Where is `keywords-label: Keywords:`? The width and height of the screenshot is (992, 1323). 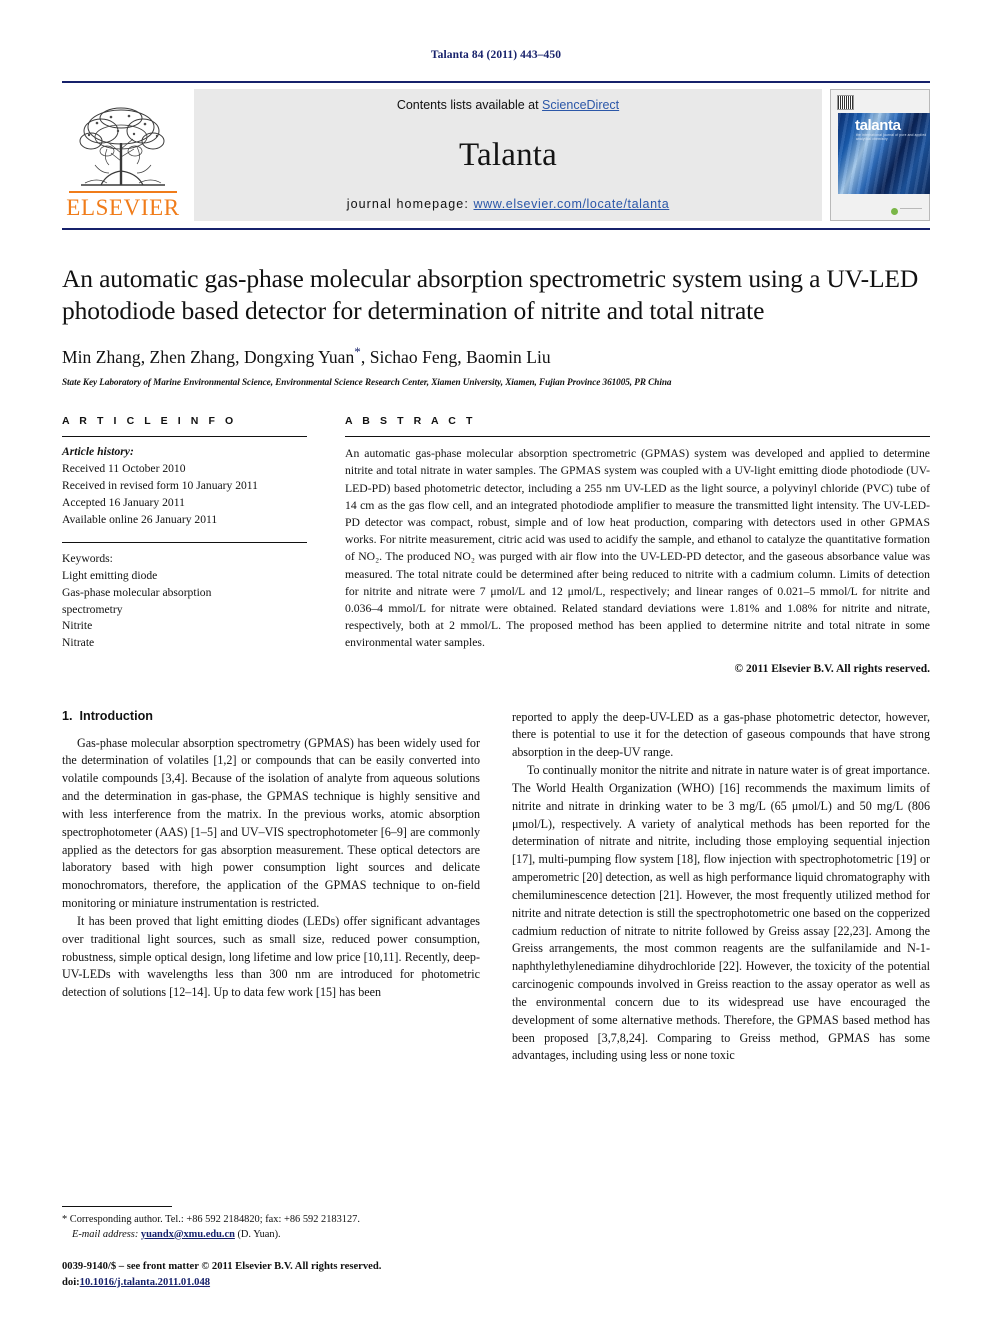 keywords-label: Keywords: is located at coordinates (87, 558).